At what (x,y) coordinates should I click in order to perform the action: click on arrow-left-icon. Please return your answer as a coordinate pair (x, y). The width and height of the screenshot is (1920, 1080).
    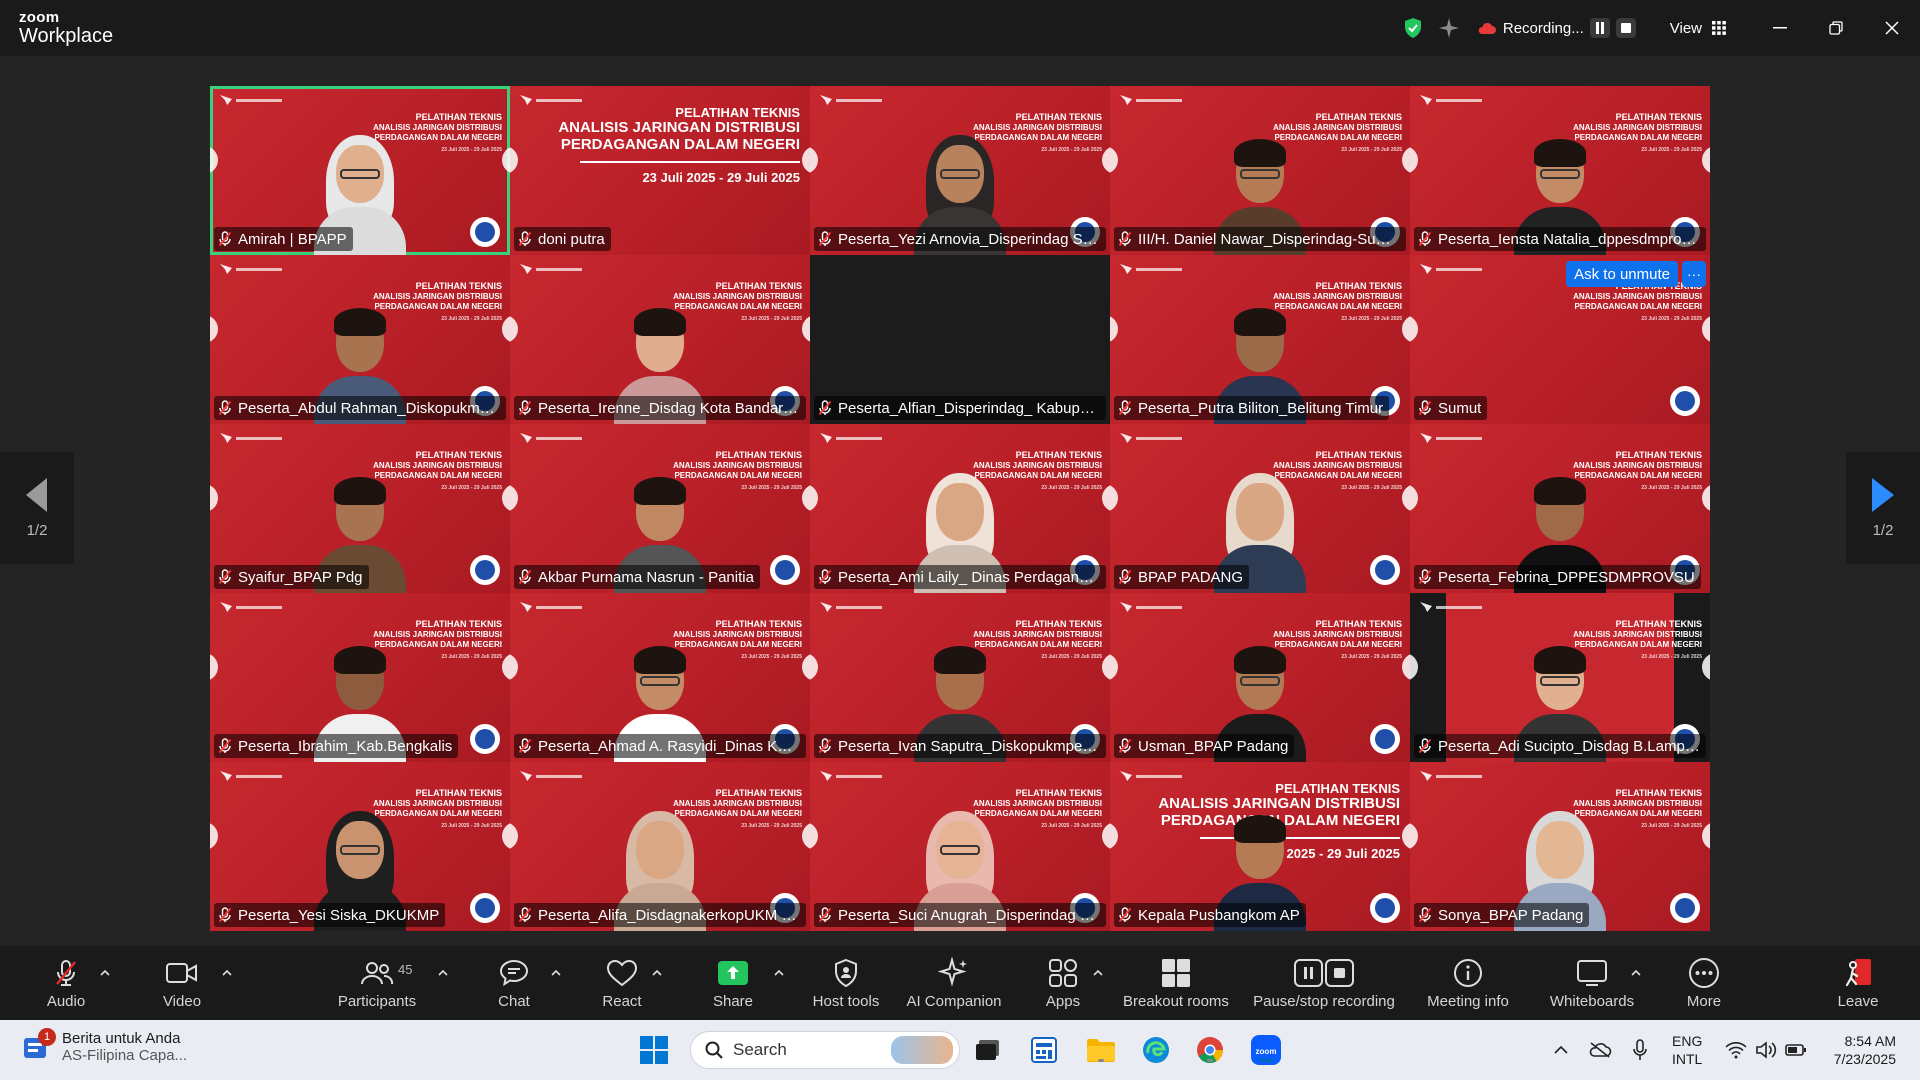
    Looking at the image, I should click on (36, 494).